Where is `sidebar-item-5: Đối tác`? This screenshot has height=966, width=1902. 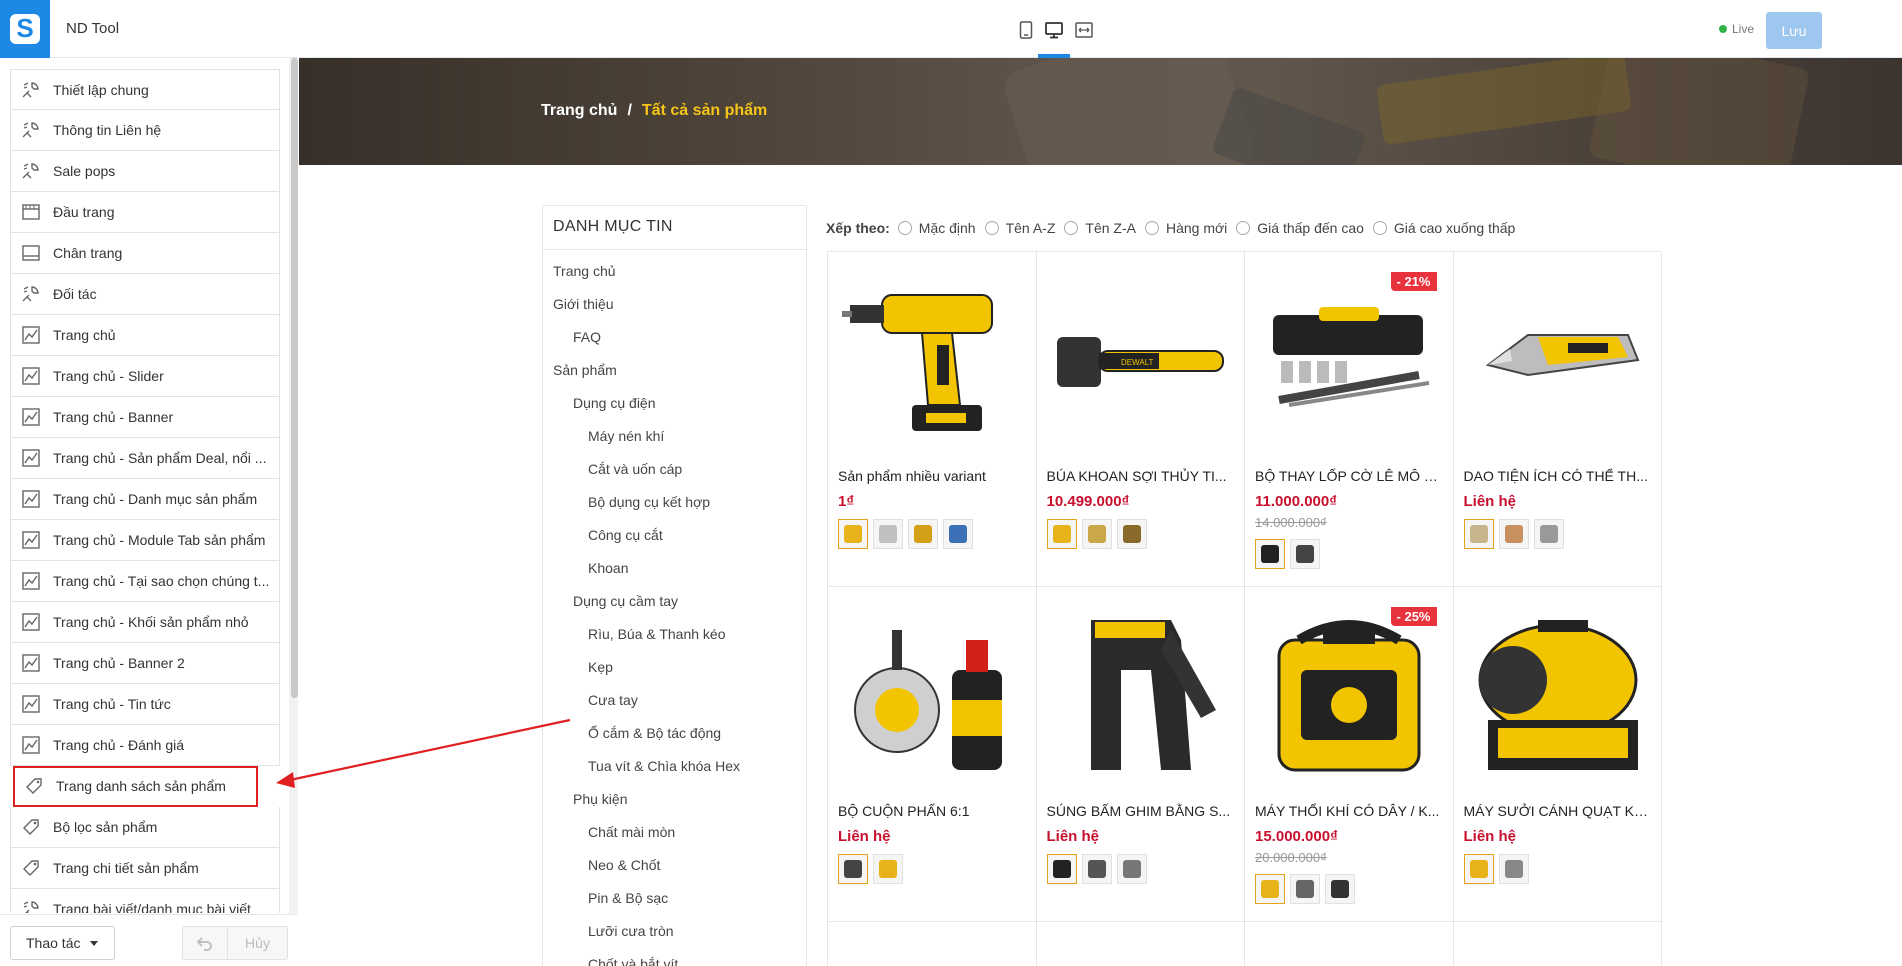 sidebar-item-5: Đối tác is located at coordinates (145, 294).